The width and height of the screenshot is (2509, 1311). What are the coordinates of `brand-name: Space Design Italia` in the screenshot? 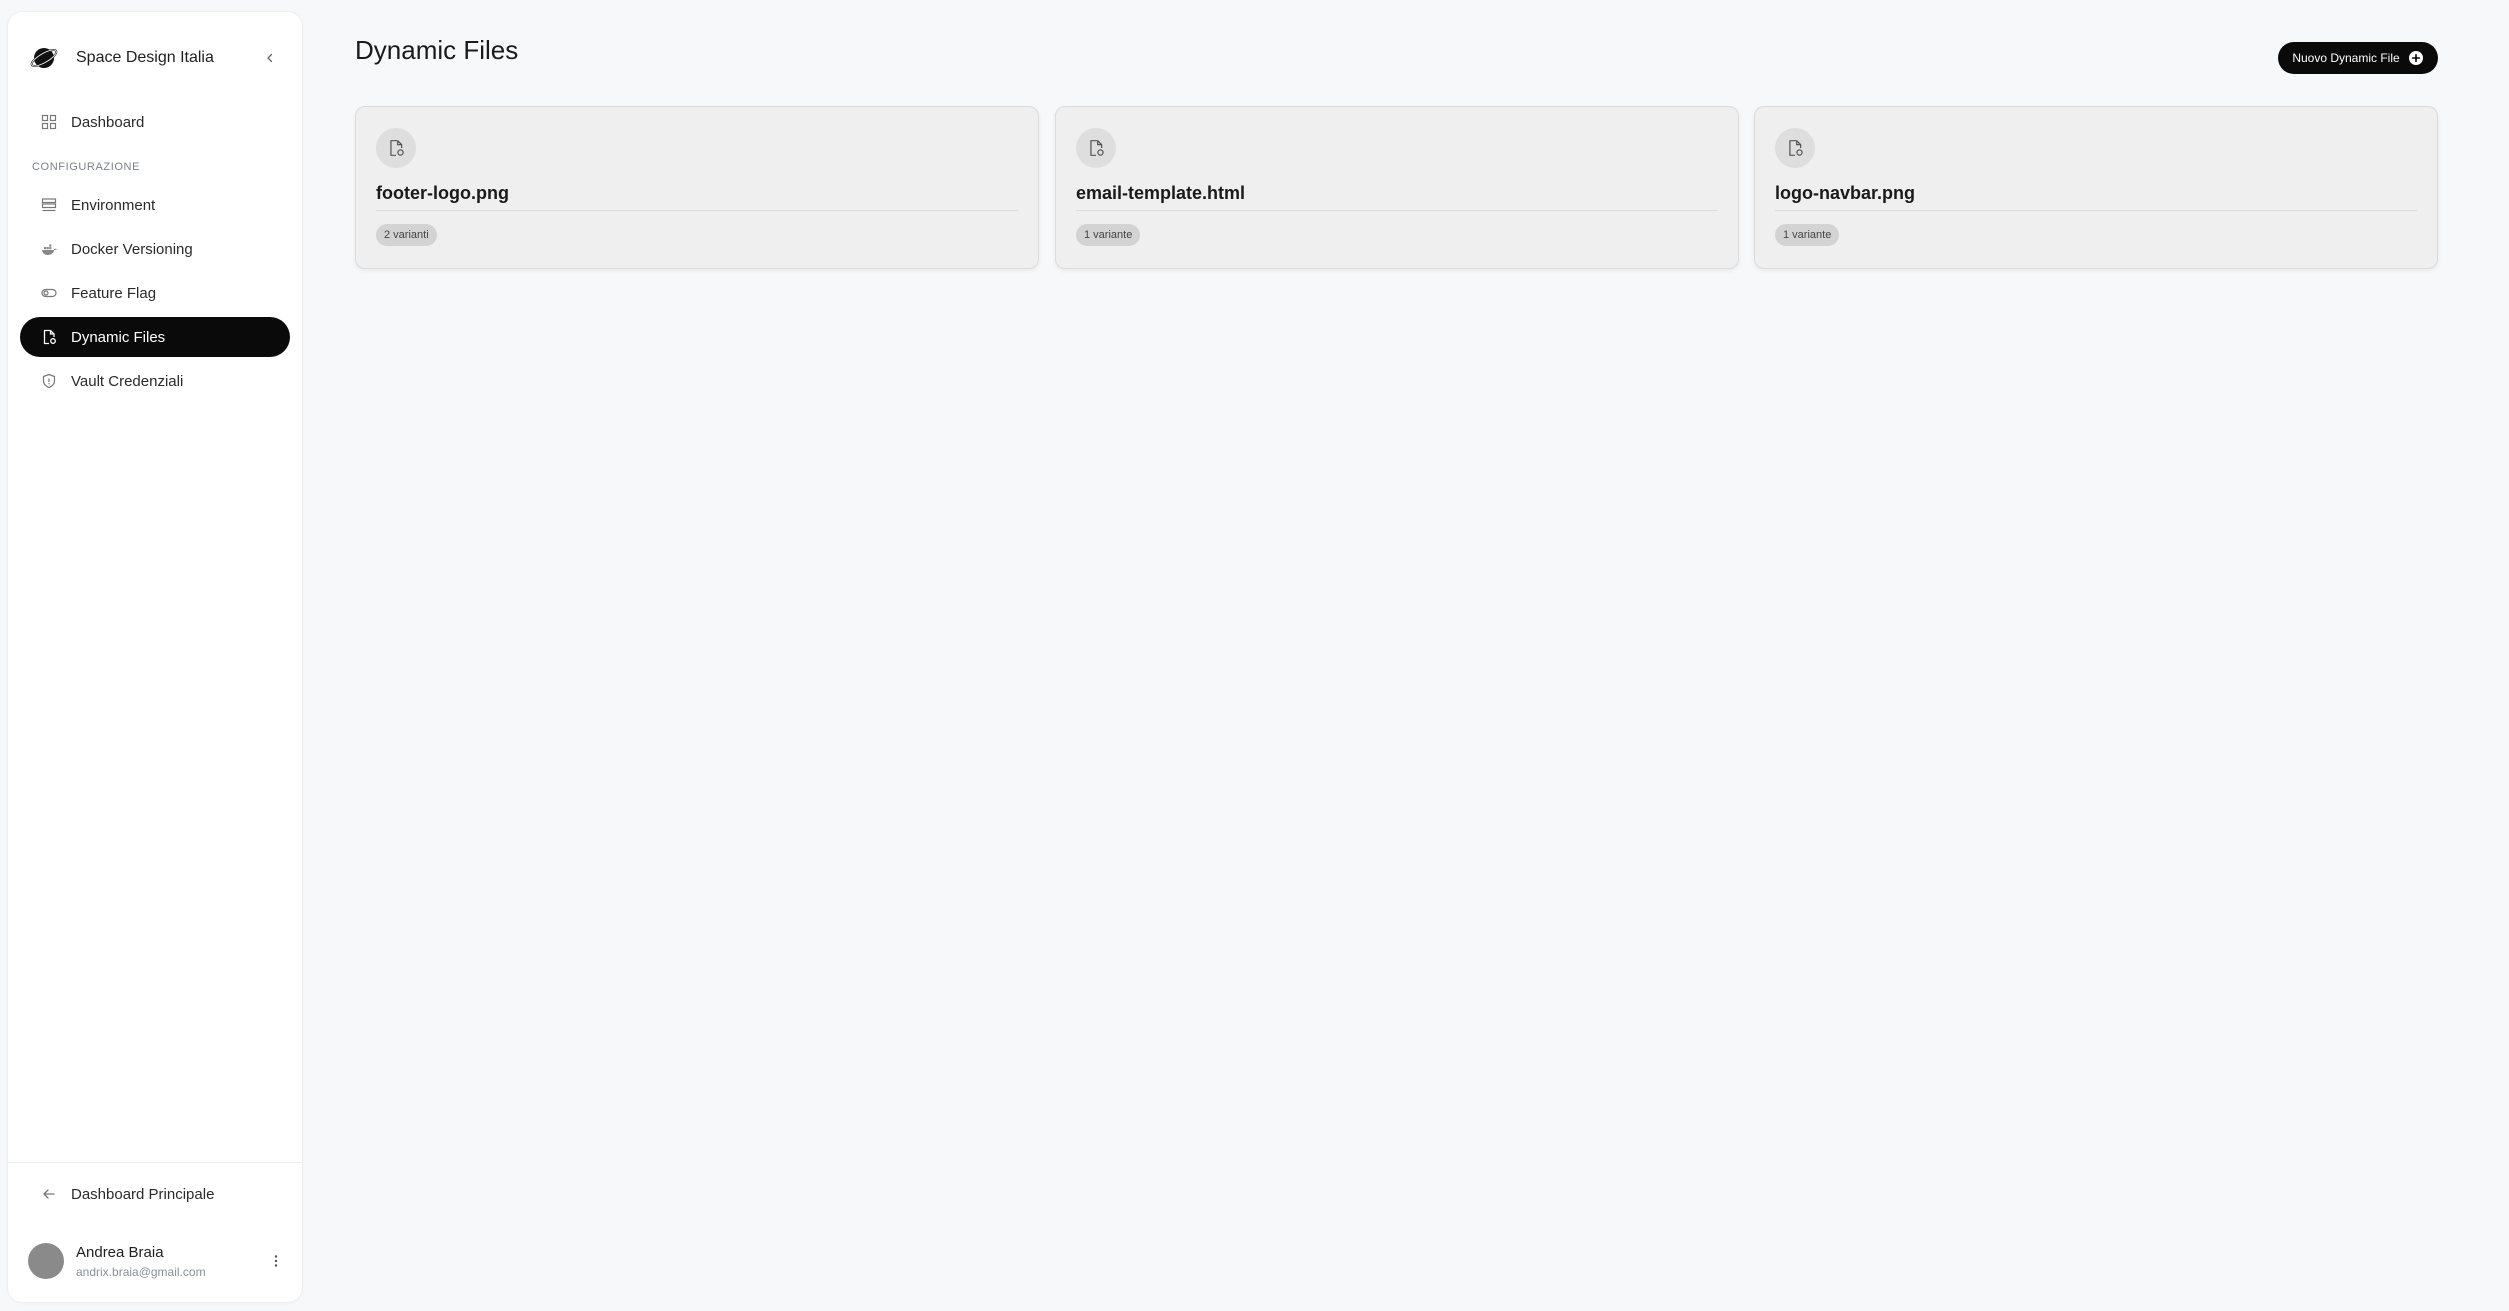 It's located at (145, 57).